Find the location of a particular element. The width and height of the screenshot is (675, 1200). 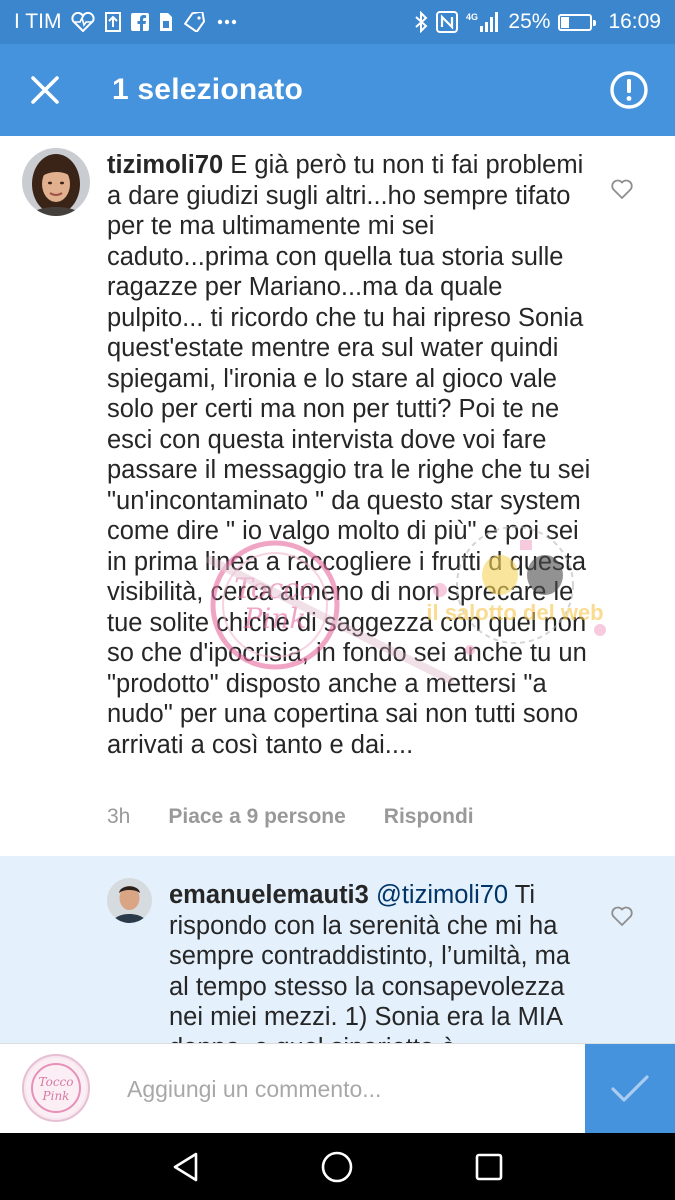

sim-icon is located at coordinates (166, 22).